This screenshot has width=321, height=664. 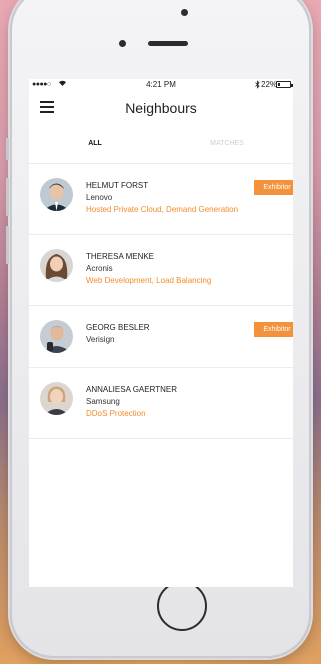 What do you see at coordinates (284, 84) in the screenshot?
I see `battery-icon` at bounding box center [284, 84].